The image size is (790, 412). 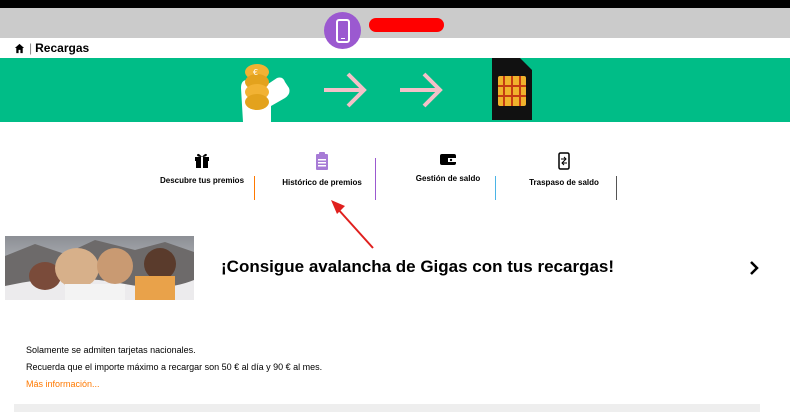 I want to click on redacted-phone-number, so click(x=406, y=25).